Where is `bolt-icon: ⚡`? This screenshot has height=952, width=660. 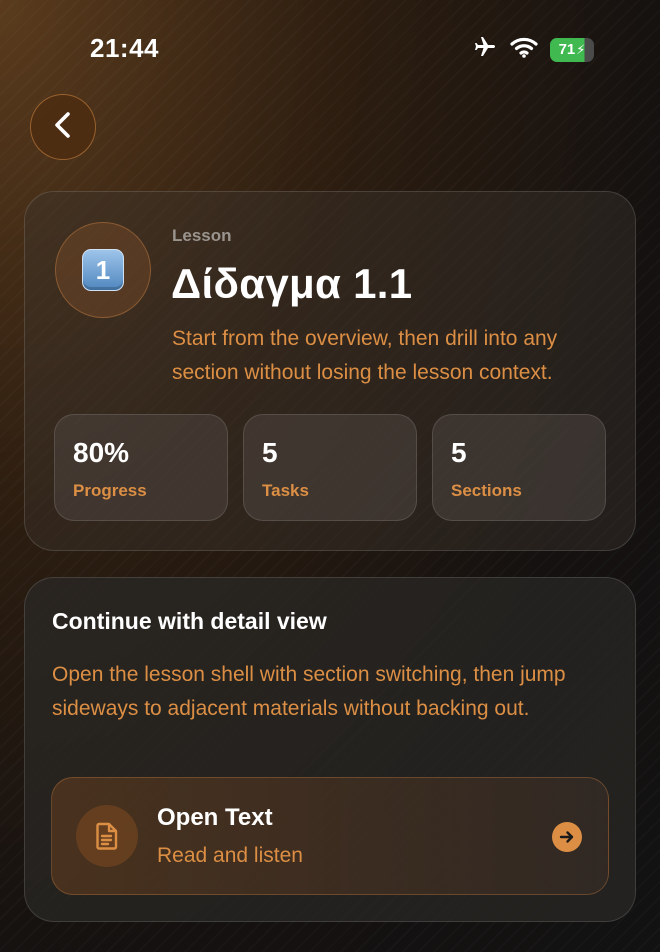 bolt-icon: ⚡ is located at coordinates (581, 49).